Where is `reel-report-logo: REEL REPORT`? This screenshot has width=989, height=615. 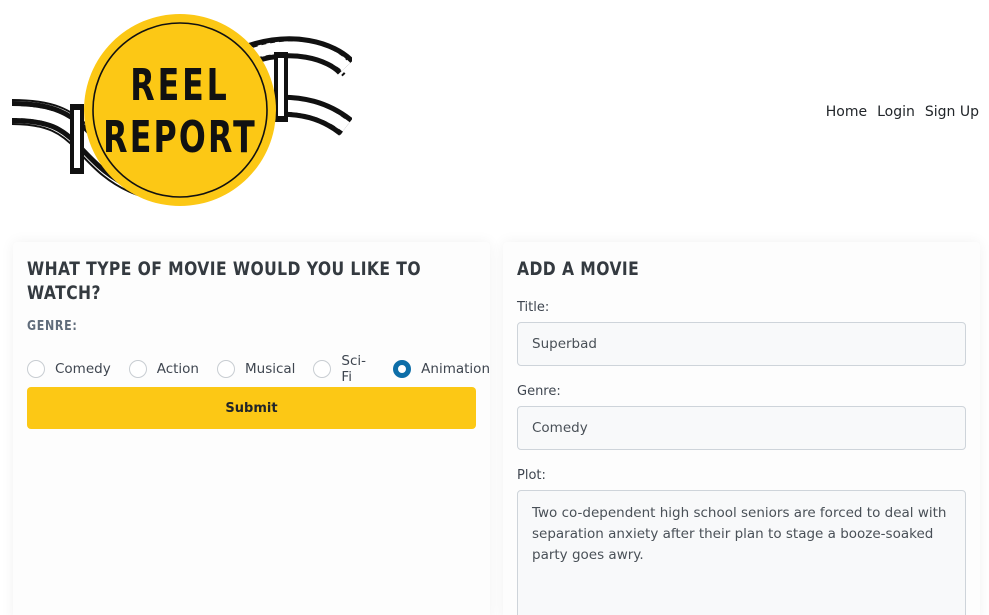 reel-report-logo: REEL REPORT is located at coordinates (183, 112).